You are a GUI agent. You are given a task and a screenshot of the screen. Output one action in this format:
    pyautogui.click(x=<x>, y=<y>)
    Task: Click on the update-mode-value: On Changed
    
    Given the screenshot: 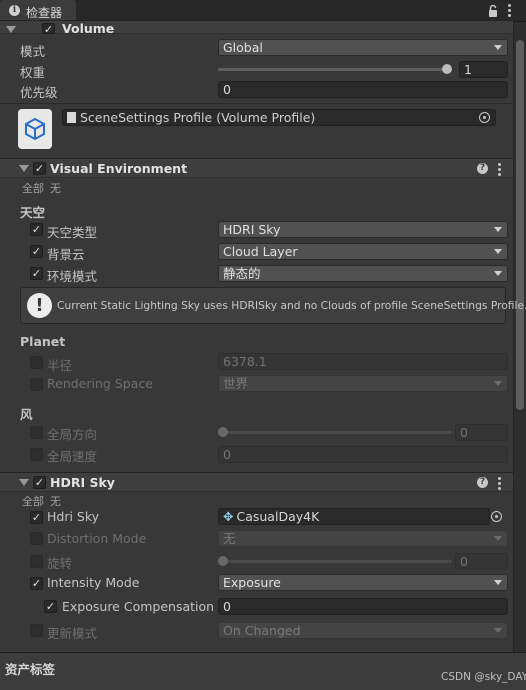 What is the action you would take?
    pyautogui.click(x=262, y=630)
    